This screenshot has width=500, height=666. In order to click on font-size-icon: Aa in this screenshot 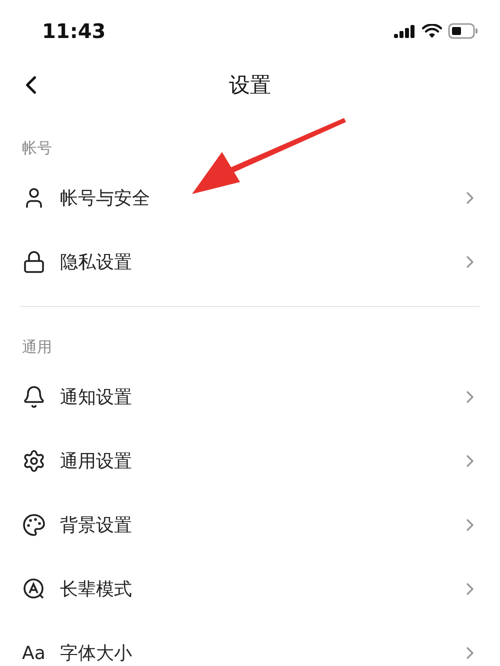, I will do `click(34, 653)`.